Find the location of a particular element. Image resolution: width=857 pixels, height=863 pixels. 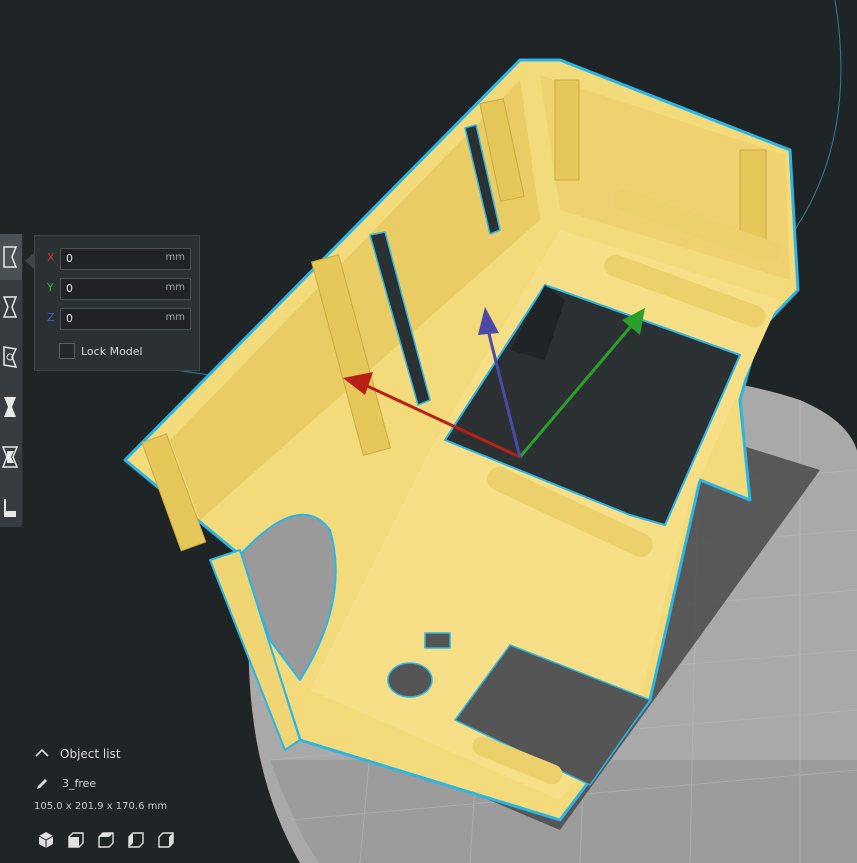

x-unit: mm is located at coordinates (175, 257).